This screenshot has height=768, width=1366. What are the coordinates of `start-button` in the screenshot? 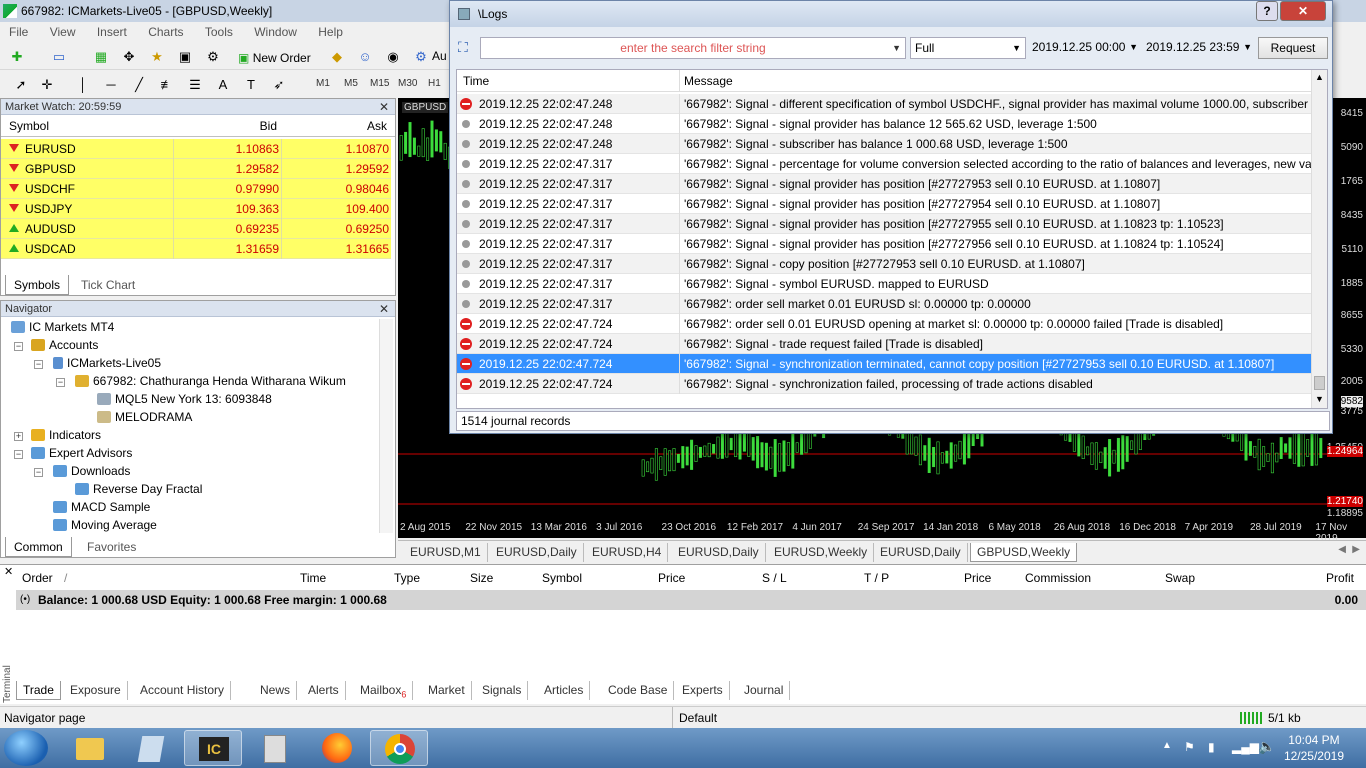 It's located at (26, 748).